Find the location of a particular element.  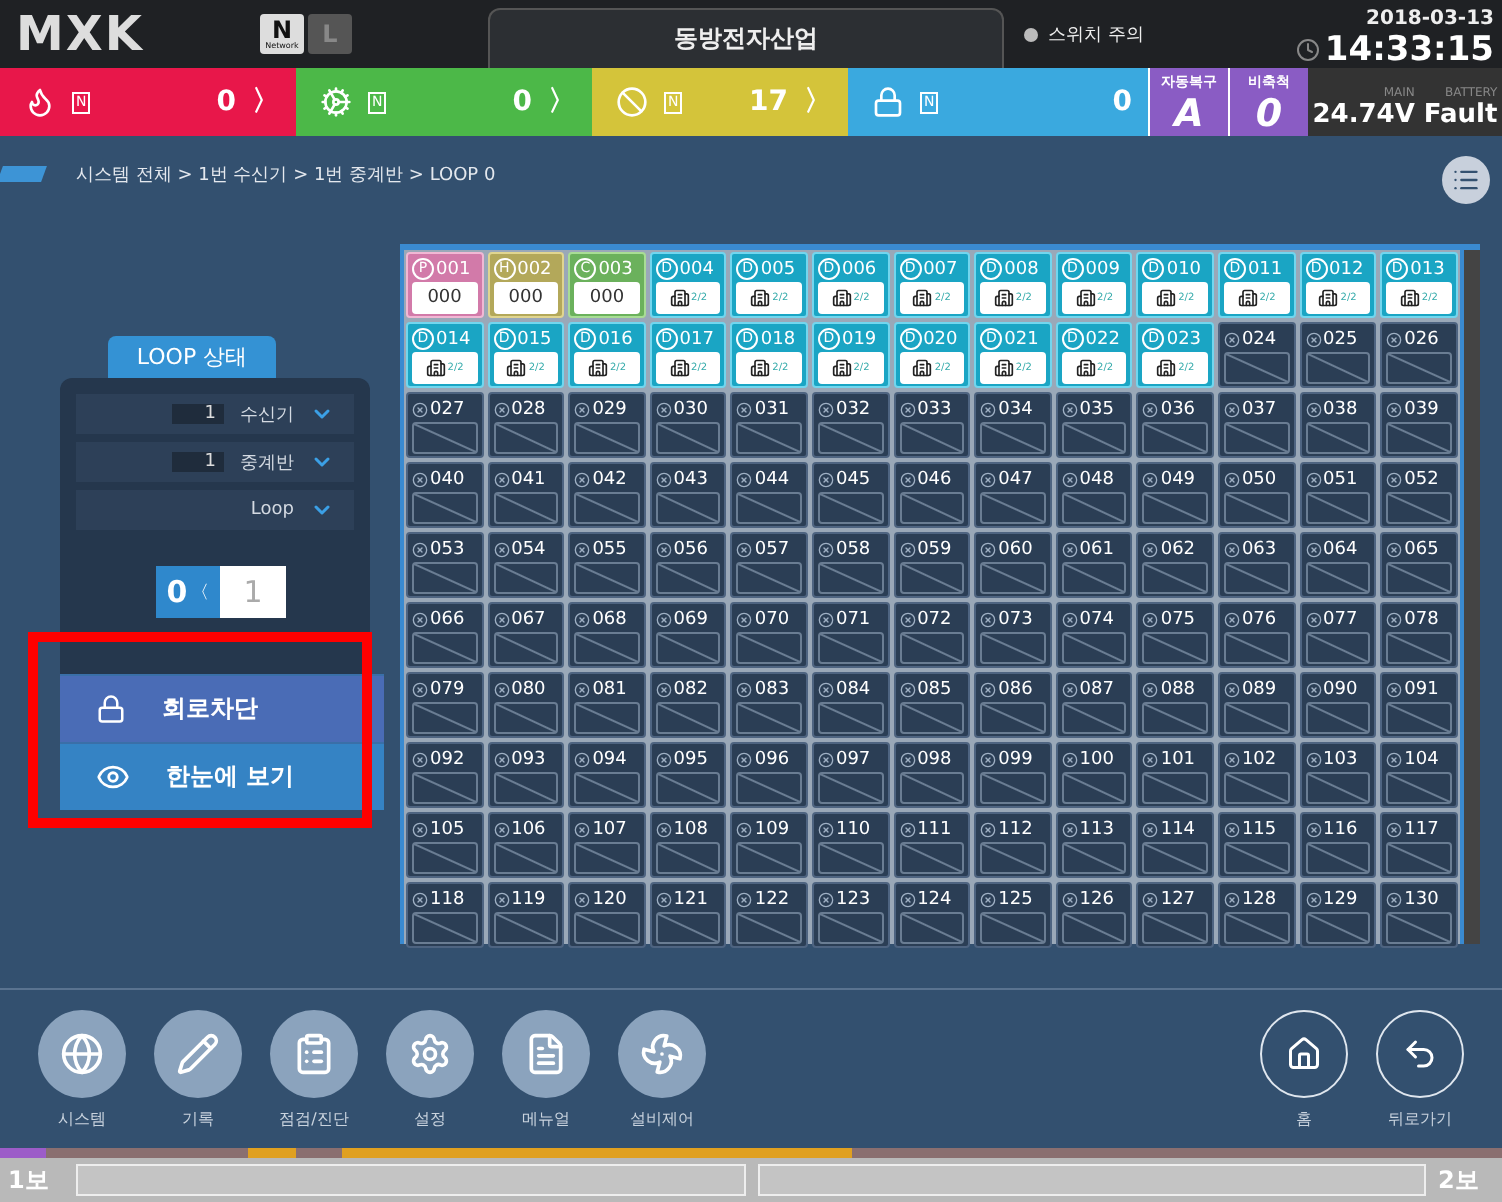

device-cell: 103 is located at coordinates (1338, 775).